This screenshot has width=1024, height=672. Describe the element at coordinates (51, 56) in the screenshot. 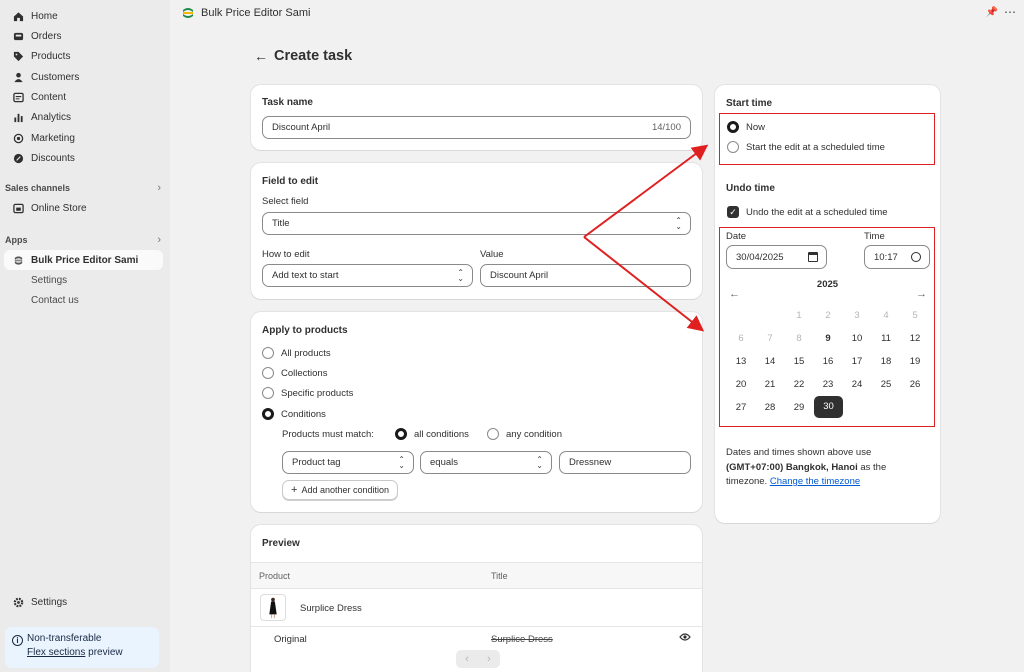

I see `sidebar-item-label: Products` at that location.